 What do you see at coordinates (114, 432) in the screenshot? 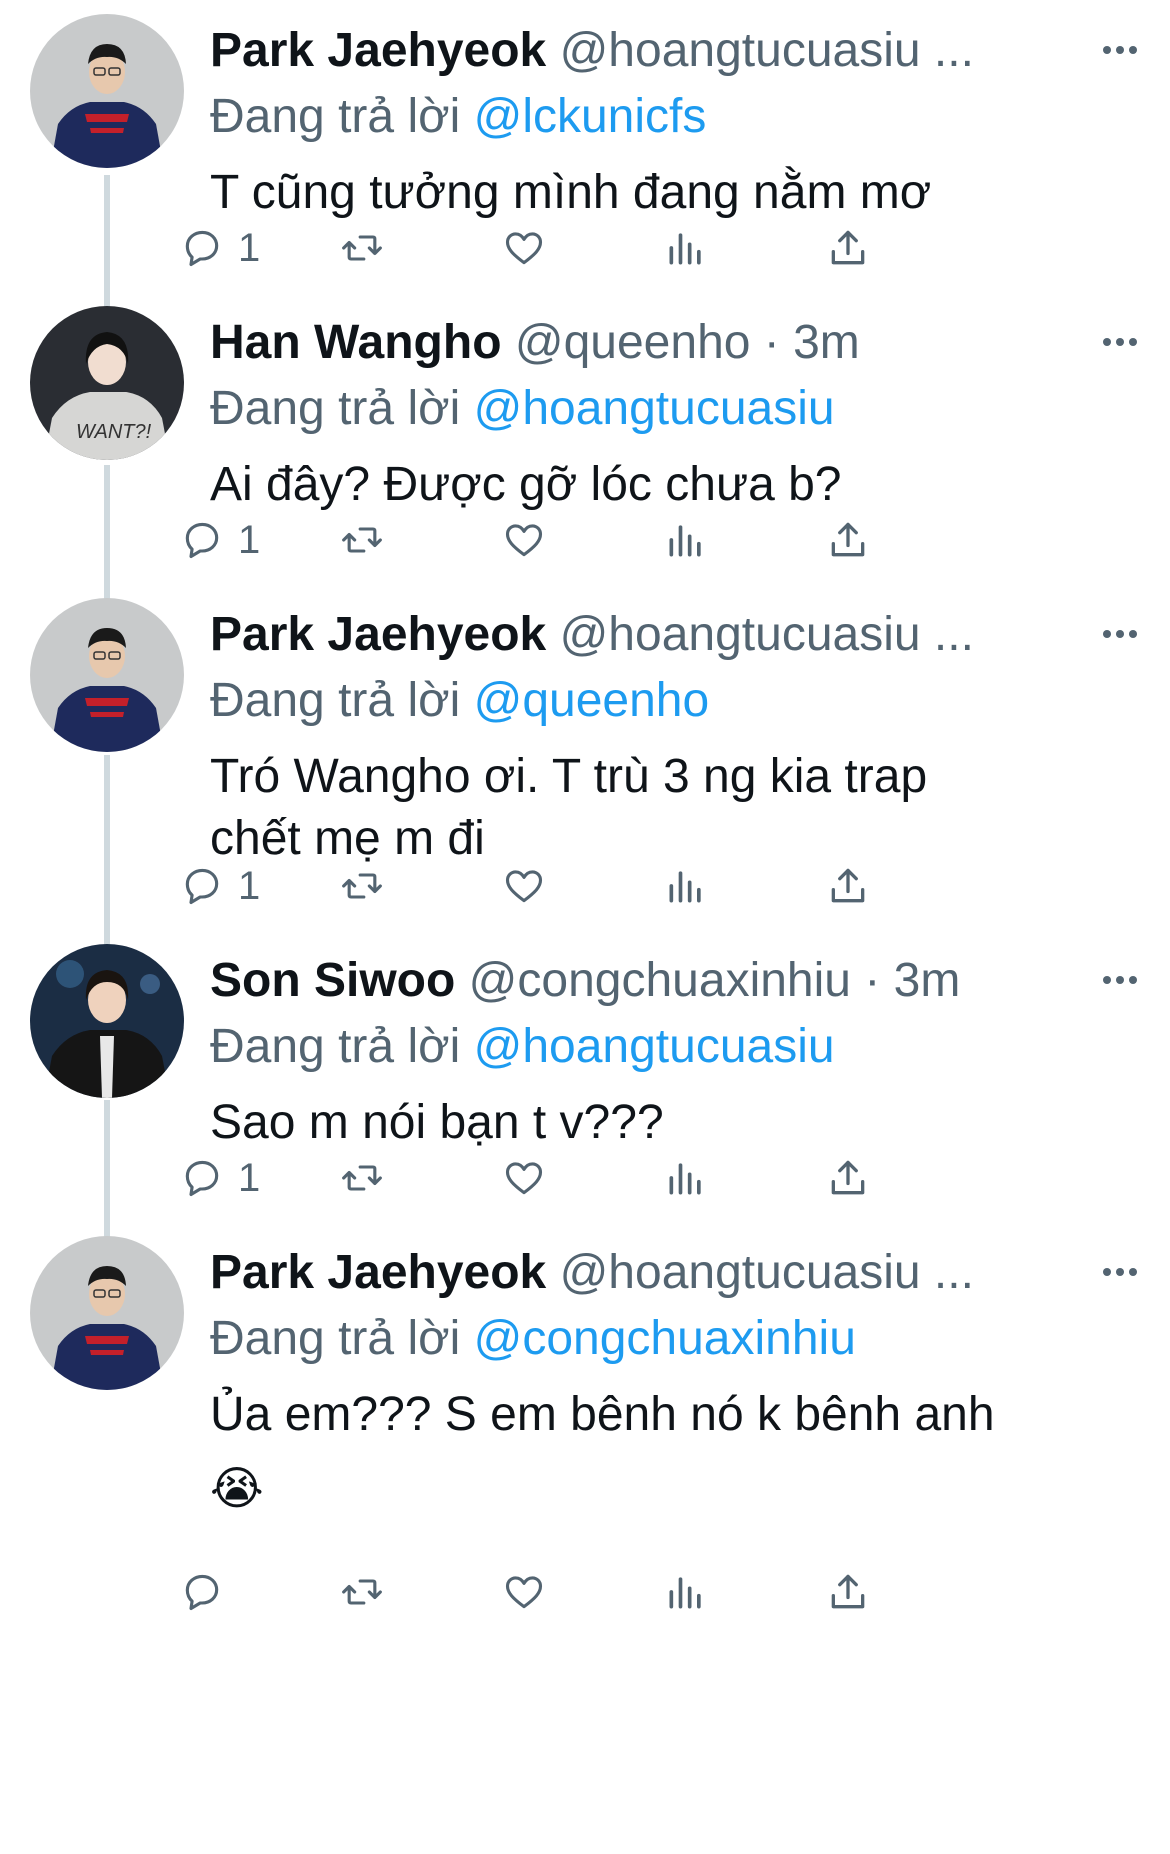
I see `svg-text: WANT?!` at bounding box center [114, 432].